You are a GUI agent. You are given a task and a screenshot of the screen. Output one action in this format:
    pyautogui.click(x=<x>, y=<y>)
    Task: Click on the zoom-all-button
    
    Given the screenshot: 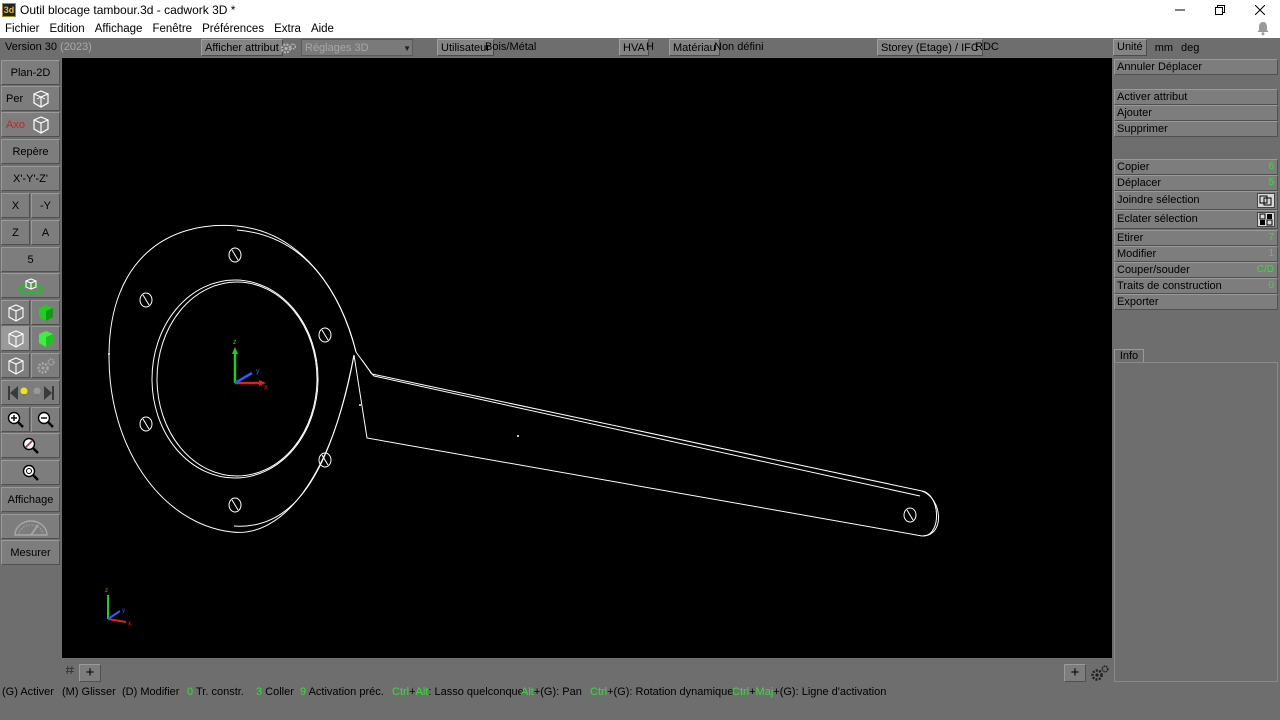 What is the action you would take?
    pyautogui.click(x=30, y=472)
    